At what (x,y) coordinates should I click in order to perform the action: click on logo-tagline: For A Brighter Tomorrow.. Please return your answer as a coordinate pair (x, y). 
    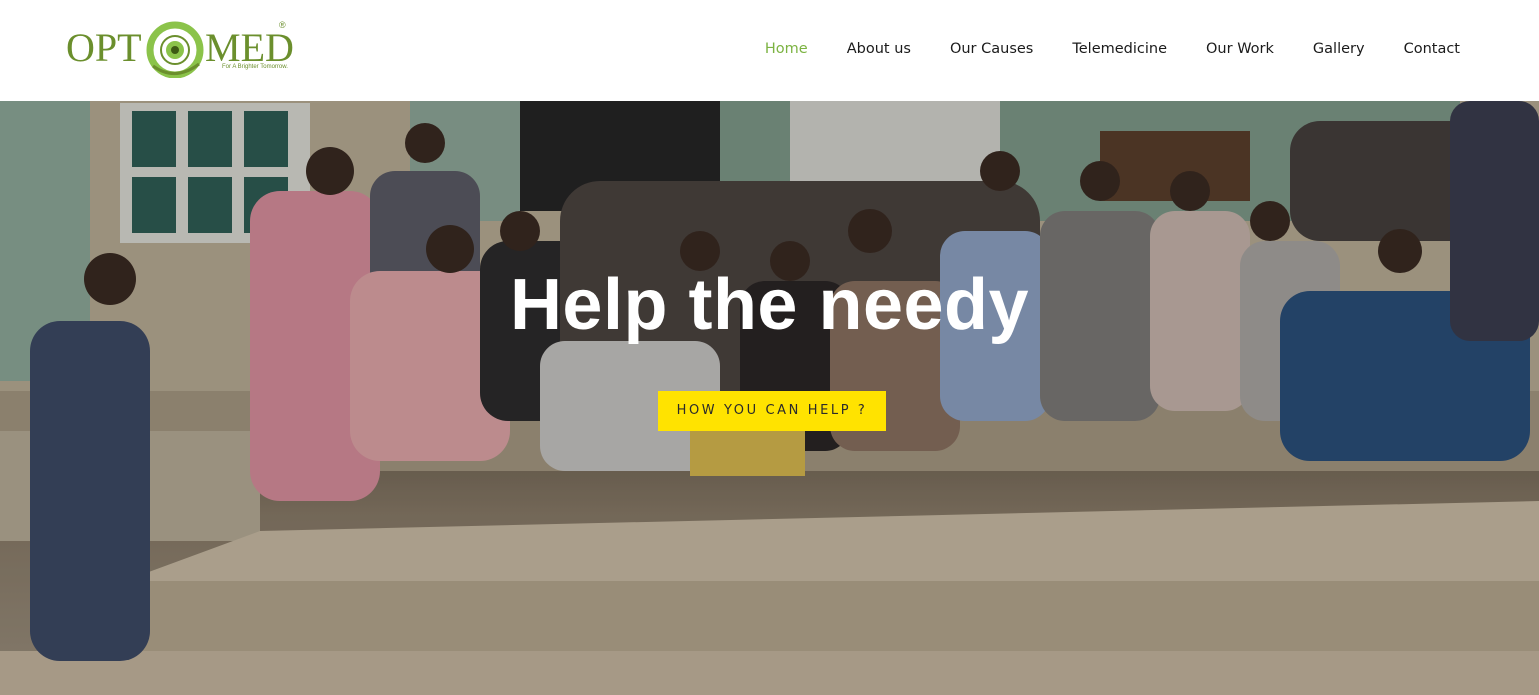
    Looking at the image, I should click on (255, 67).